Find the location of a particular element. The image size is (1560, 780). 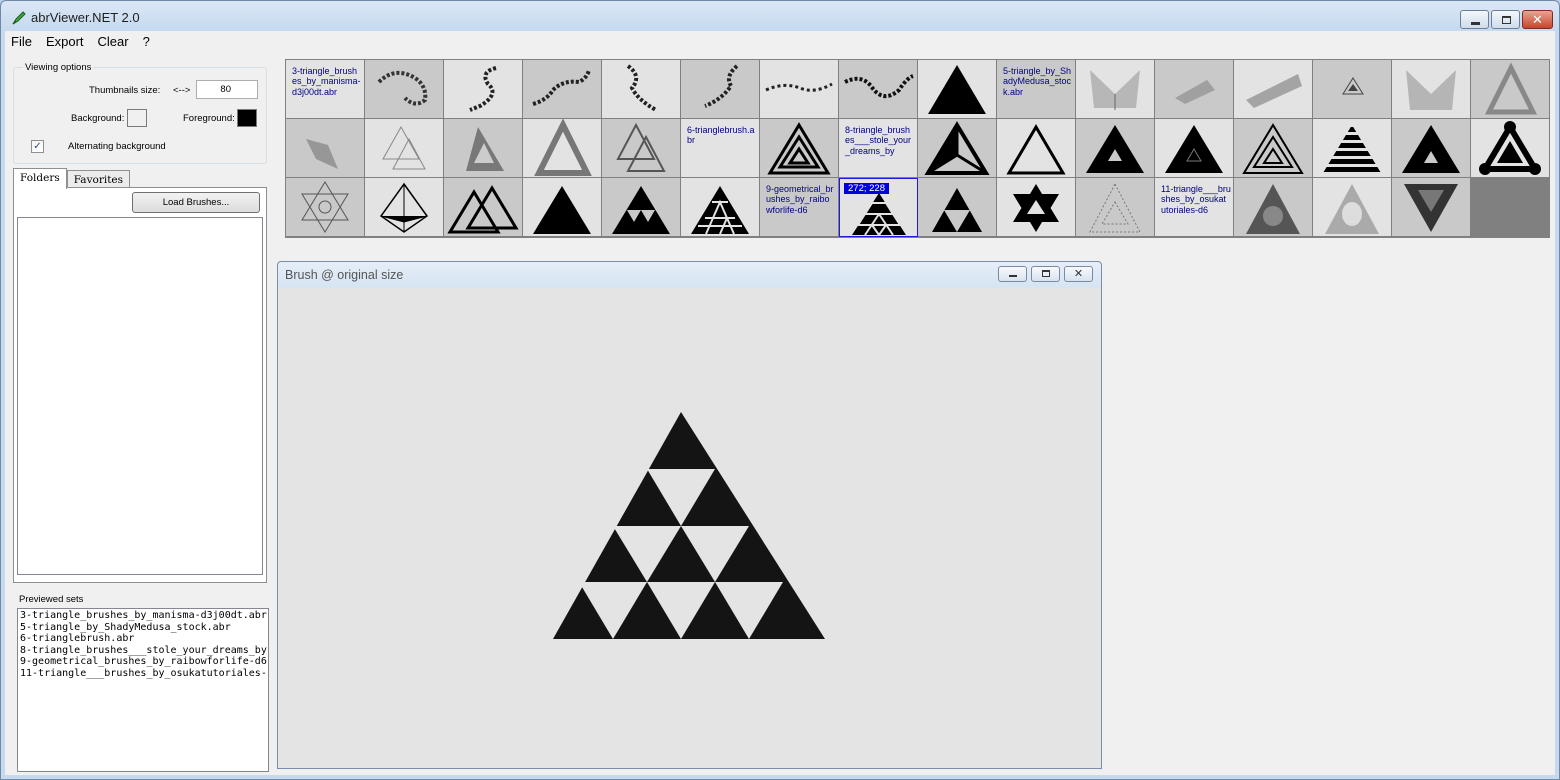

brush-app-icon is located at coordinates (19, 18).